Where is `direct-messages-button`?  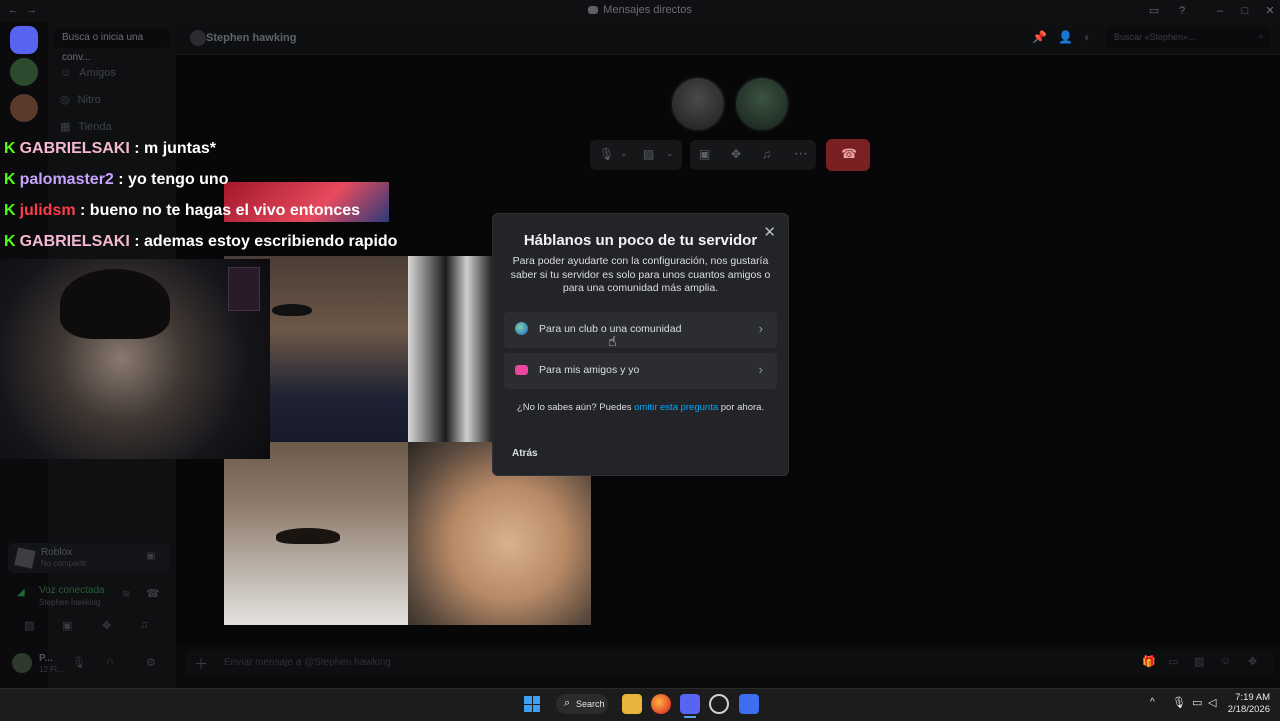 direct-messages-button is located at coordinates (24, 40).